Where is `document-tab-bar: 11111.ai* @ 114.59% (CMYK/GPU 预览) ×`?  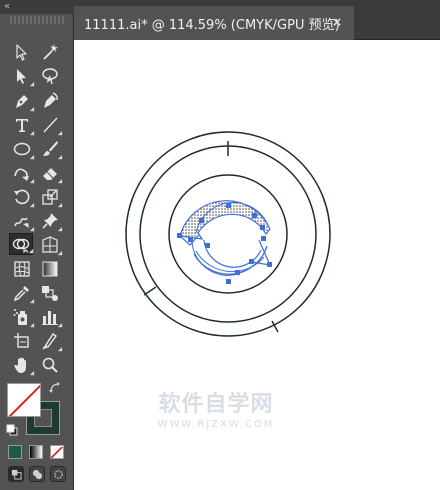
document-tab-bar: 11111.ai* @ 114.59% (CMYK/GPU 预览) × is located at coordinates (257, 20).